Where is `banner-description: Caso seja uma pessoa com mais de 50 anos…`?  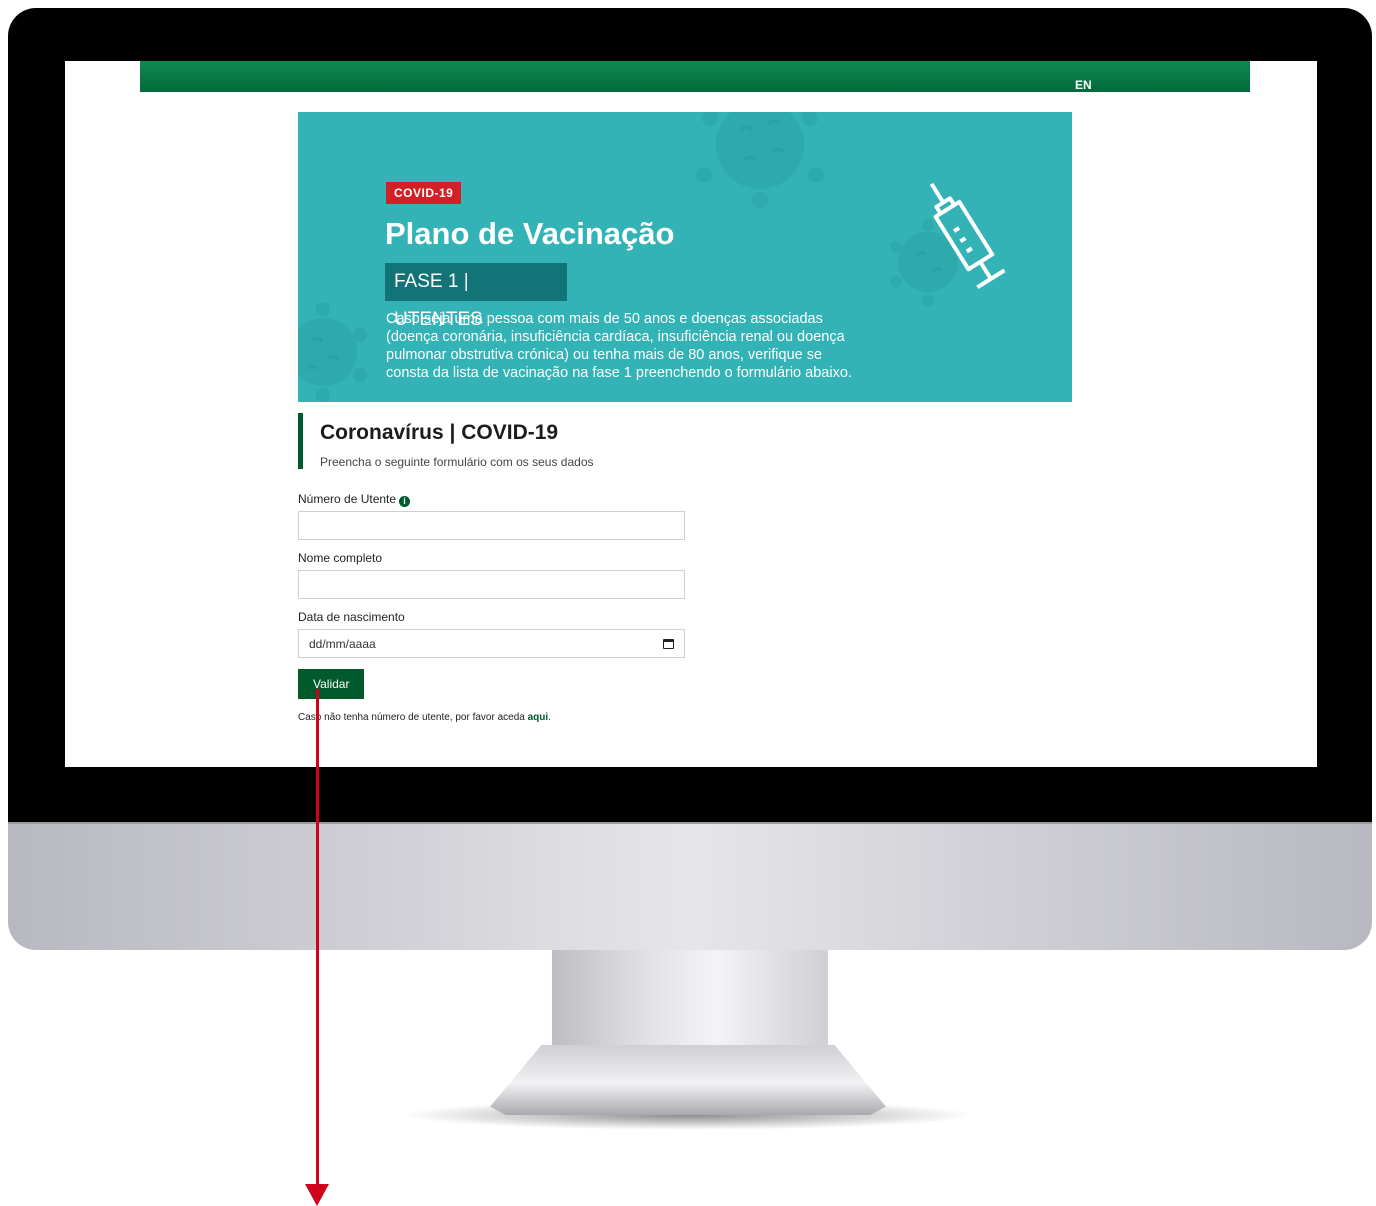 banner-description: Caso seja uma pessoa com mais de 50 anos… is located at coordinates (619, 346).